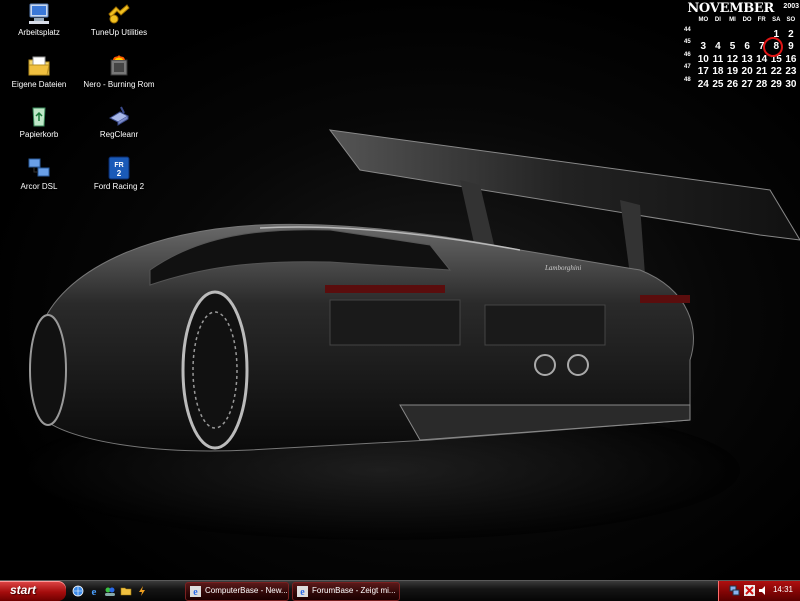 The width and height of the screenshot is (800, 601). I want to click on folder-icon, so click(126, 591).